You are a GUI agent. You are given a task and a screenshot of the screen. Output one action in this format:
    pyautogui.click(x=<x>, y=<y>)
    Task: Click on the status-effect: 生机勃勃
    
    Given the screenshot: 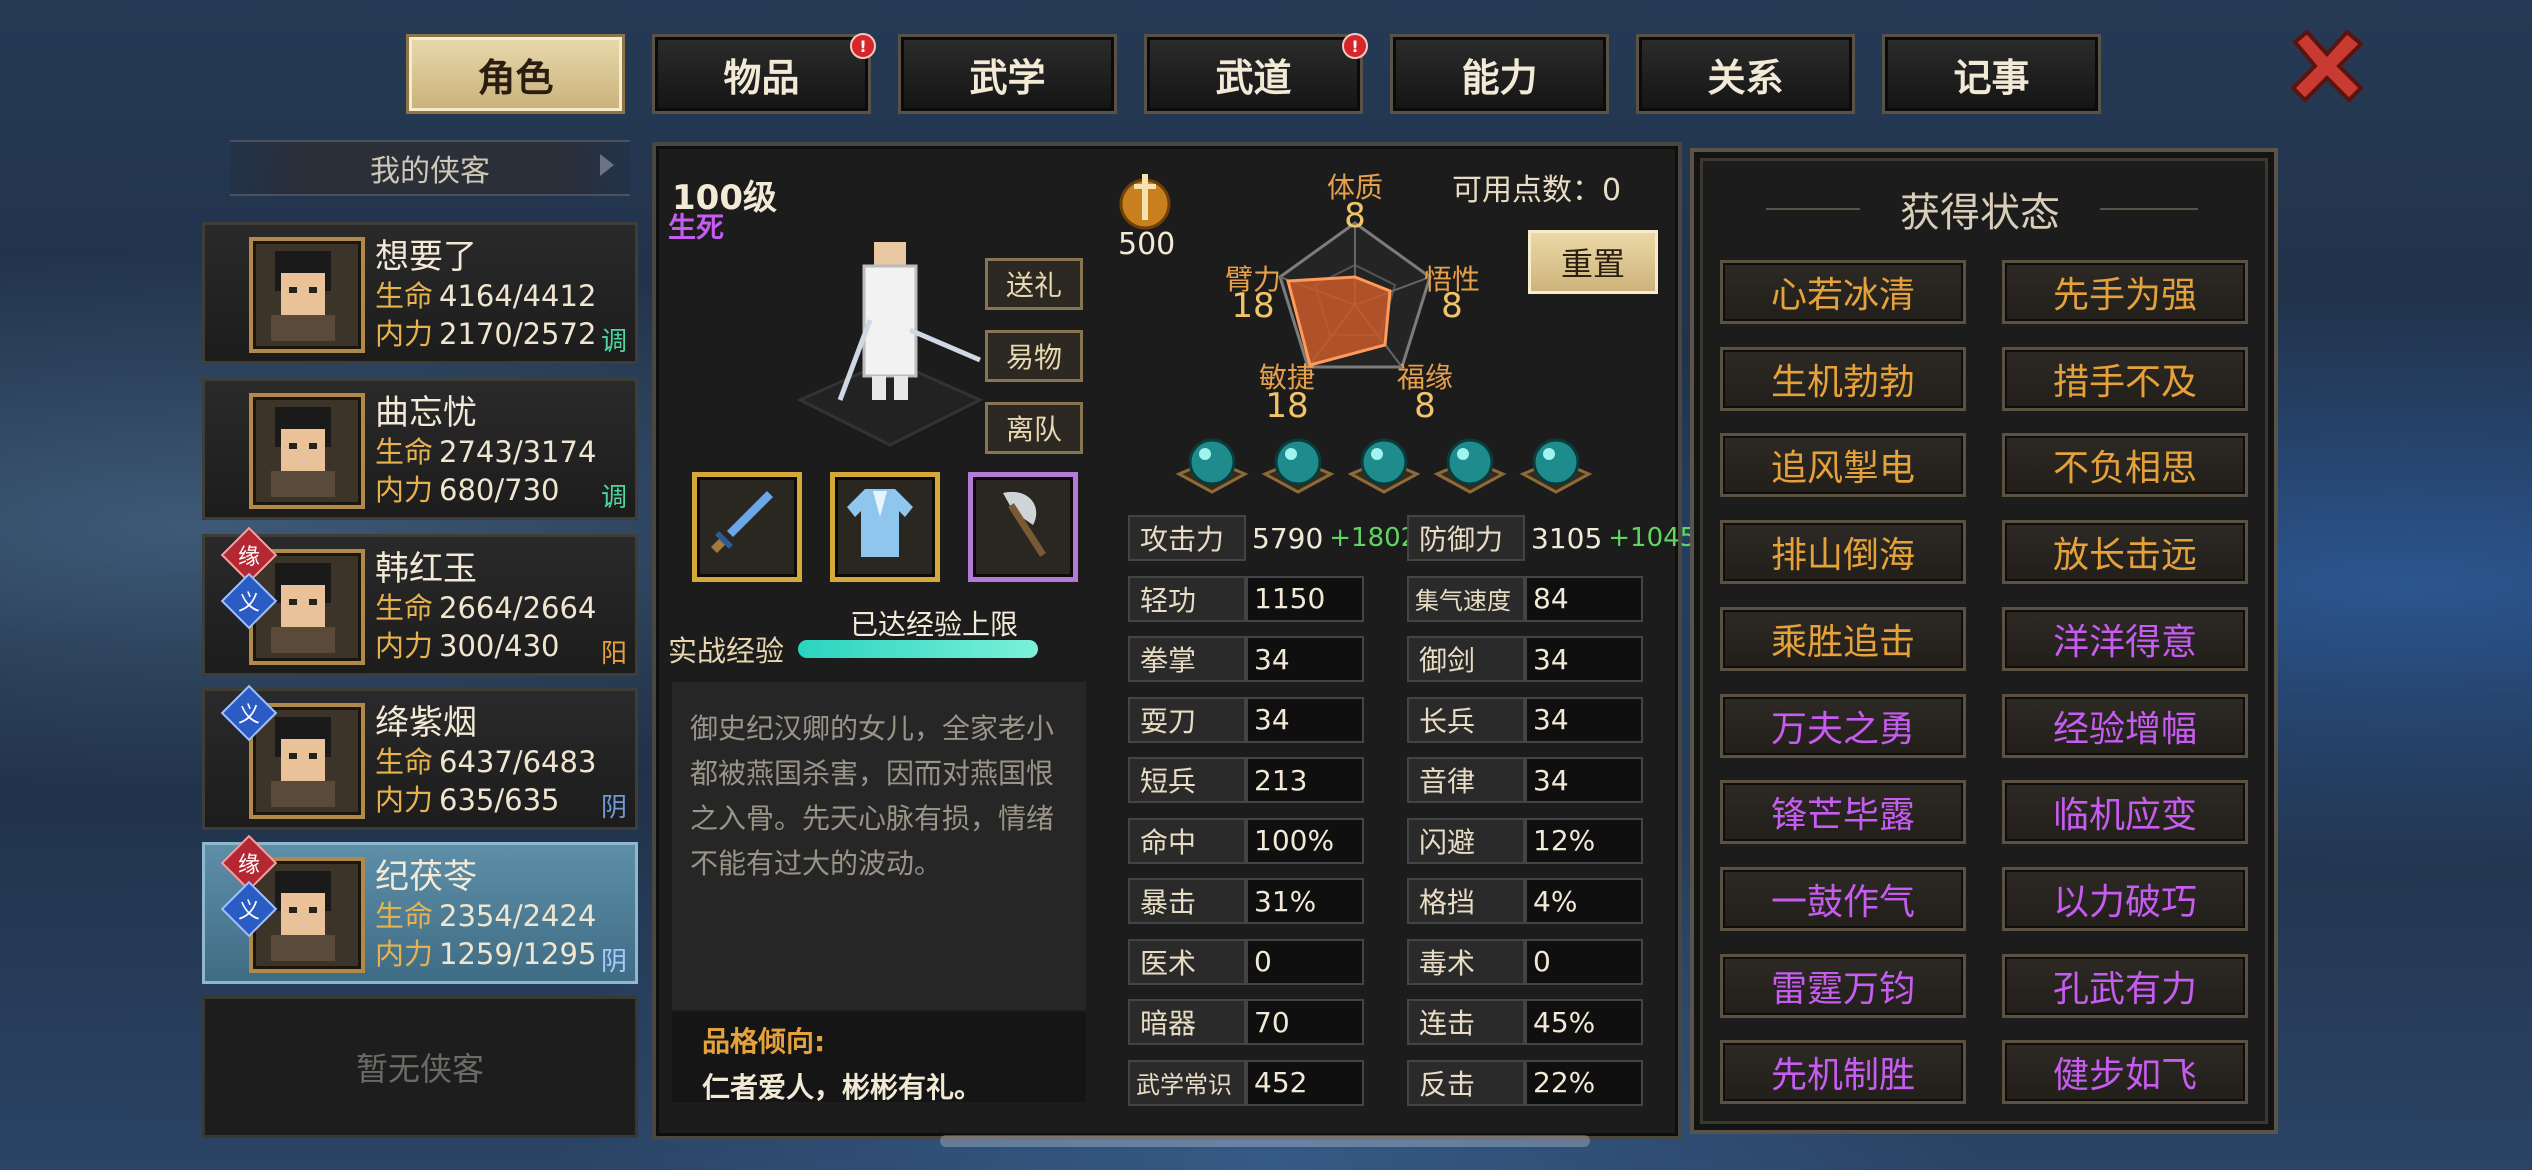 What is the action you would take?
    pyautogui.click(x=1843, y=378)
    